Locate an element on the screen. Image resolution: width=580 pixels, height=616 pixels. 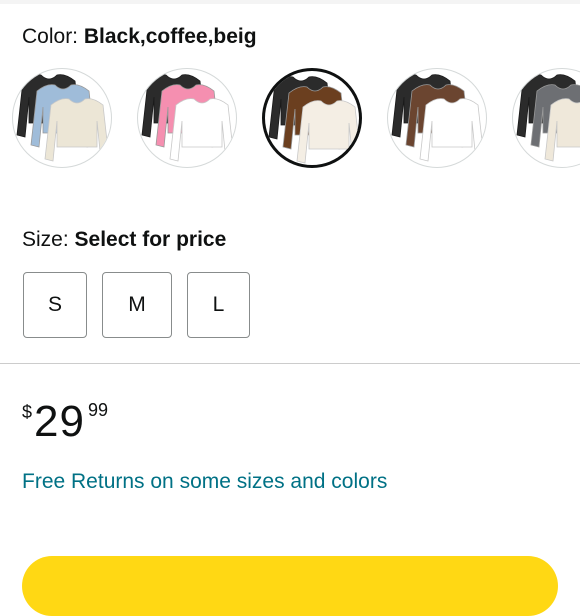
price-currency-symbol: $ is located at coordinates (27, 412).